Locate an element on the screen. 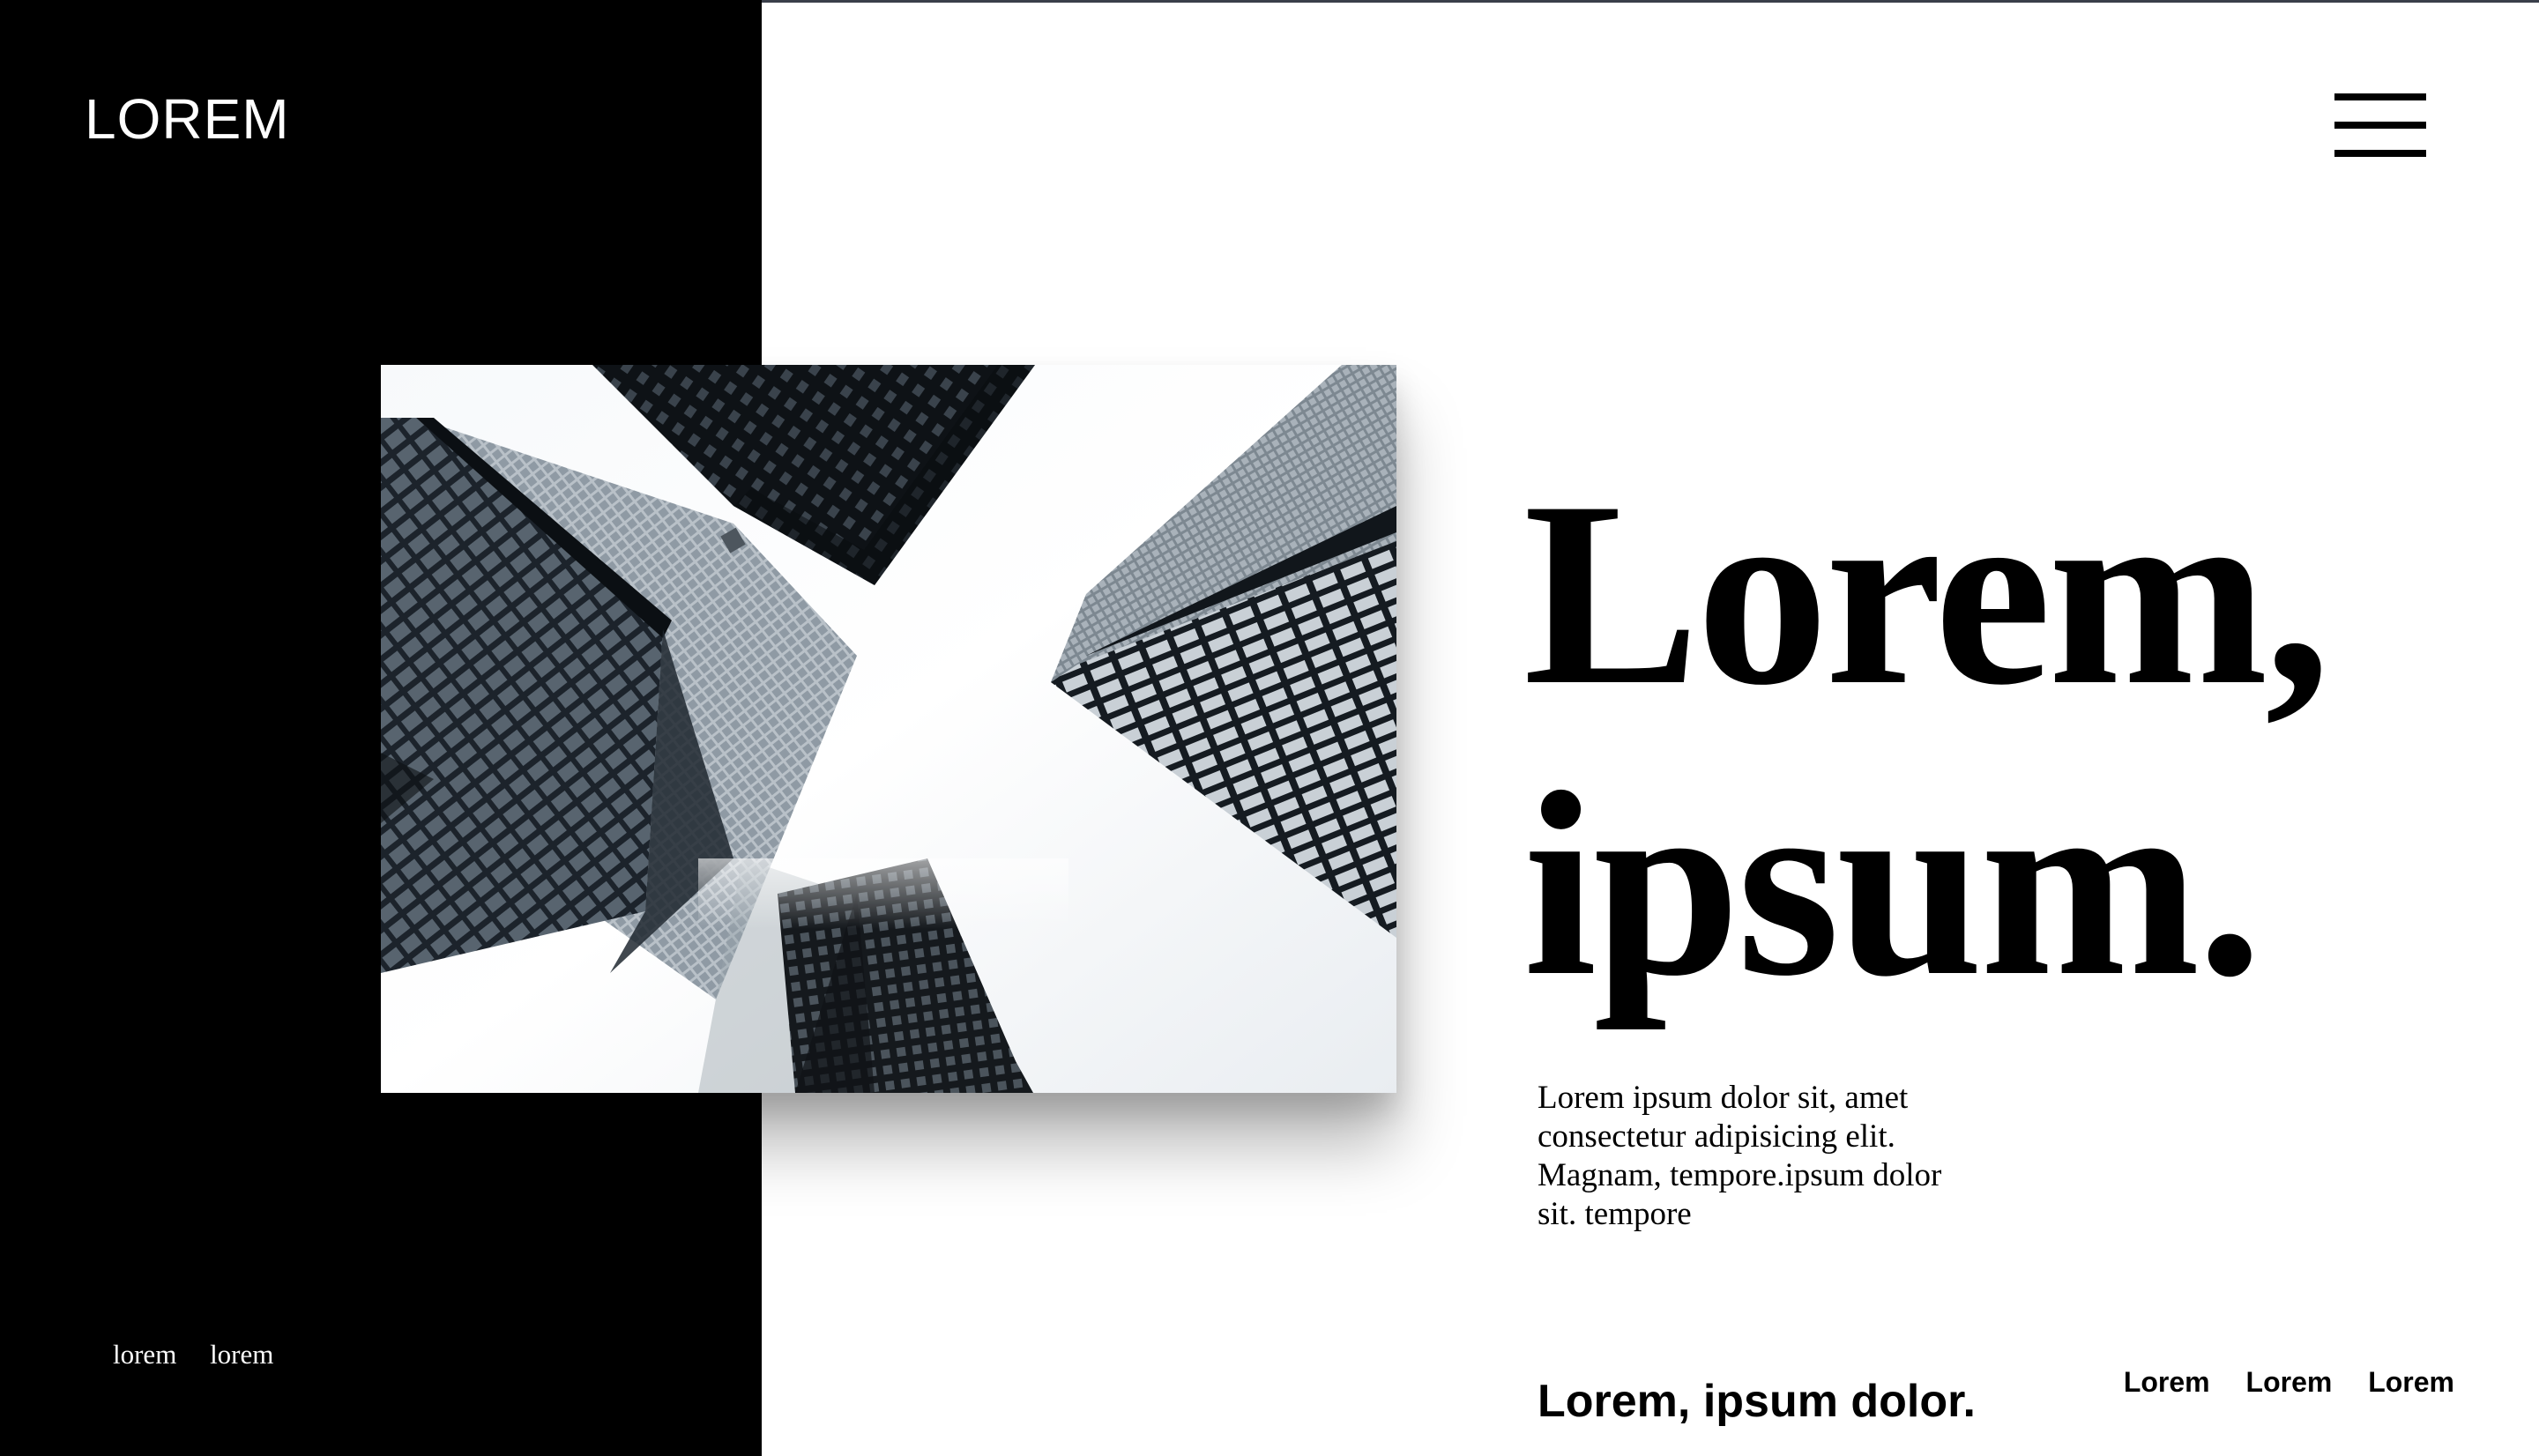 This screenshot has width=2539, height=1456. brand-logo: LOREM is located at coordinates (187, 119).